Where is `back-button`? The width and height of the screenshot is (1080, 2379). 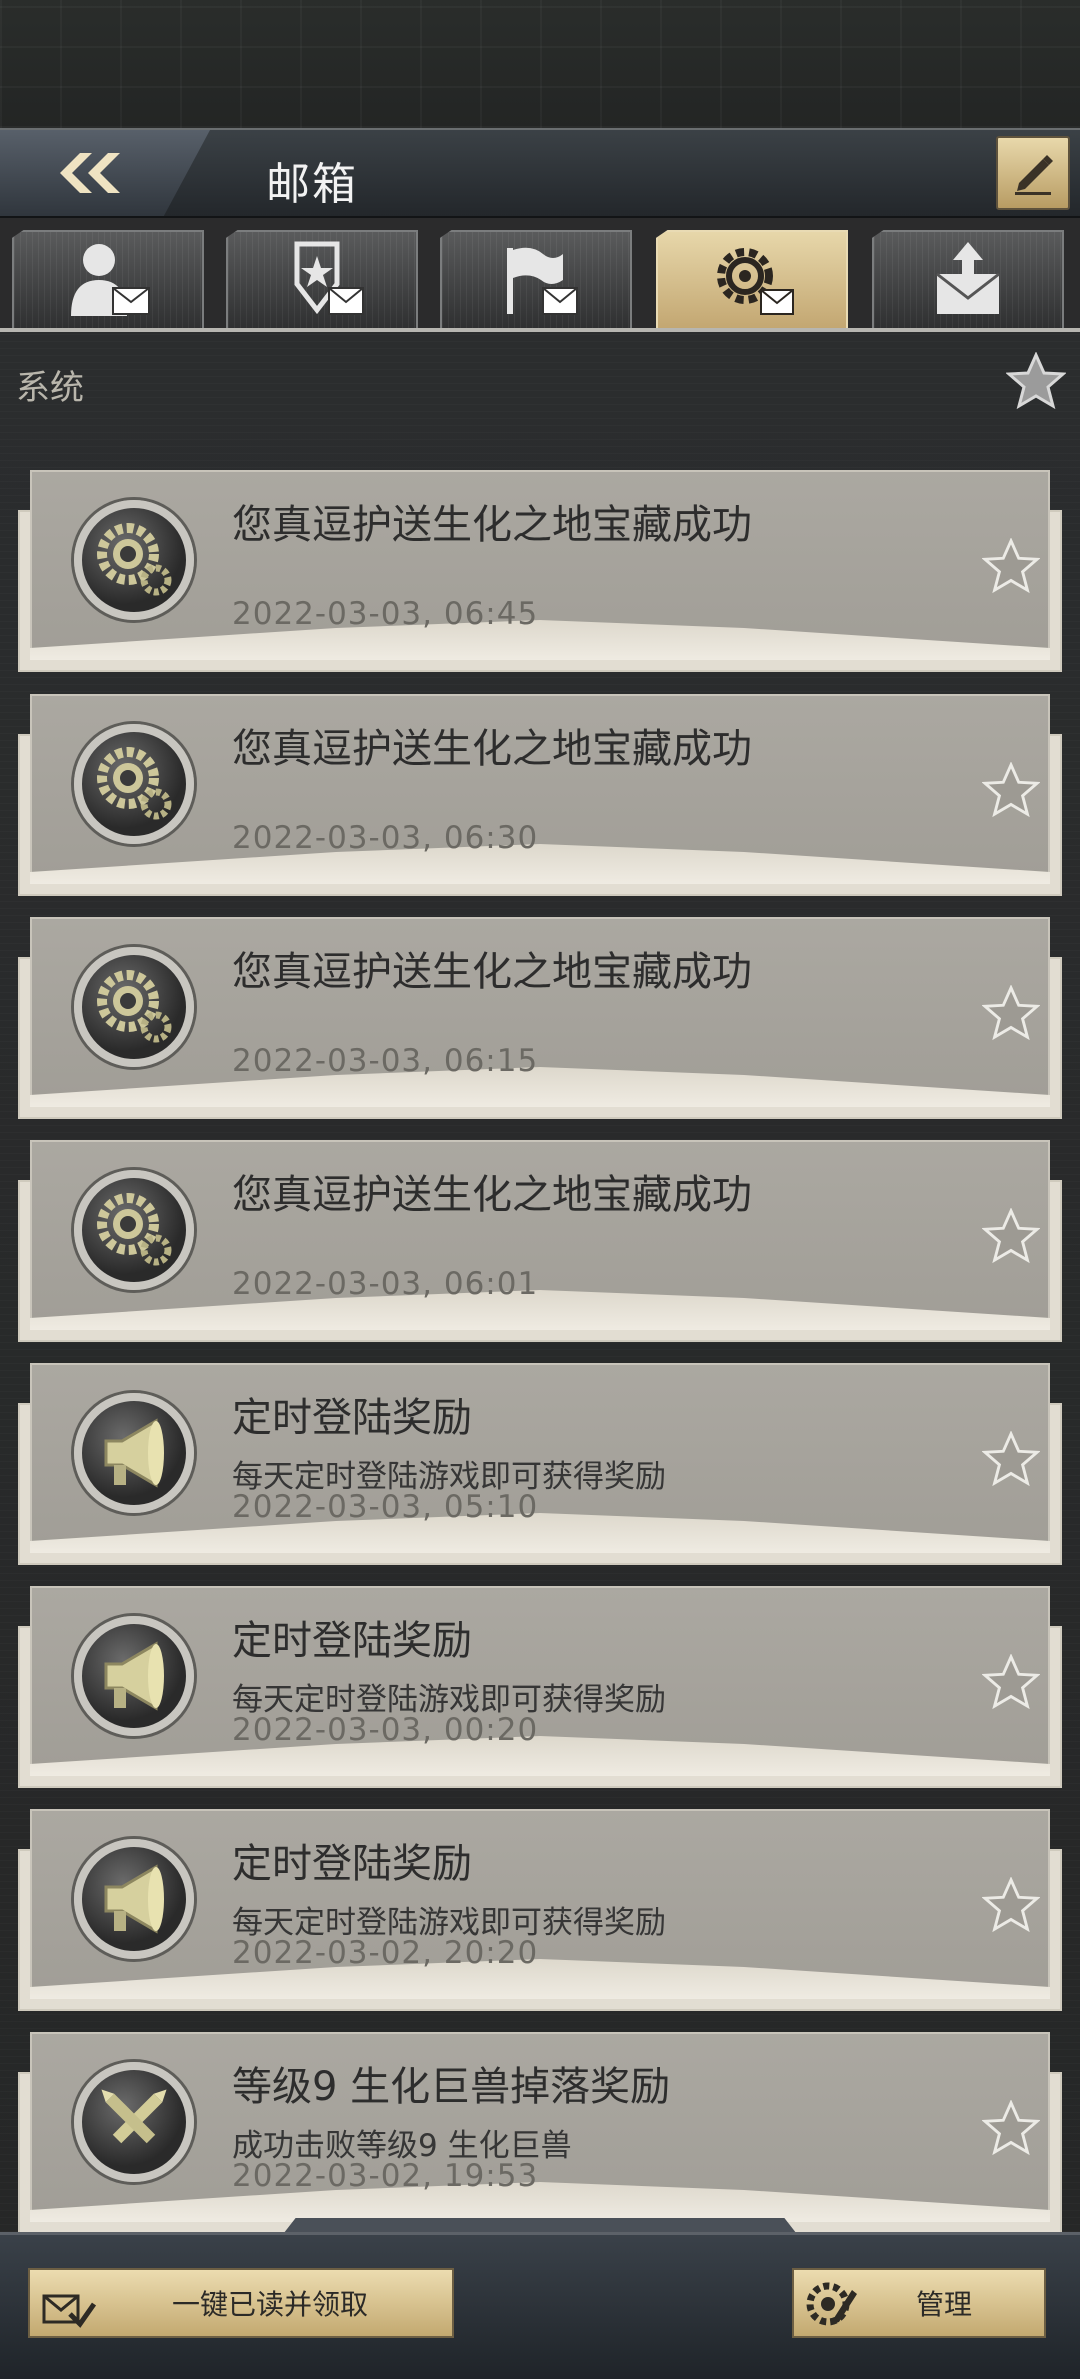 back-button is located at coordinates (105, 173).